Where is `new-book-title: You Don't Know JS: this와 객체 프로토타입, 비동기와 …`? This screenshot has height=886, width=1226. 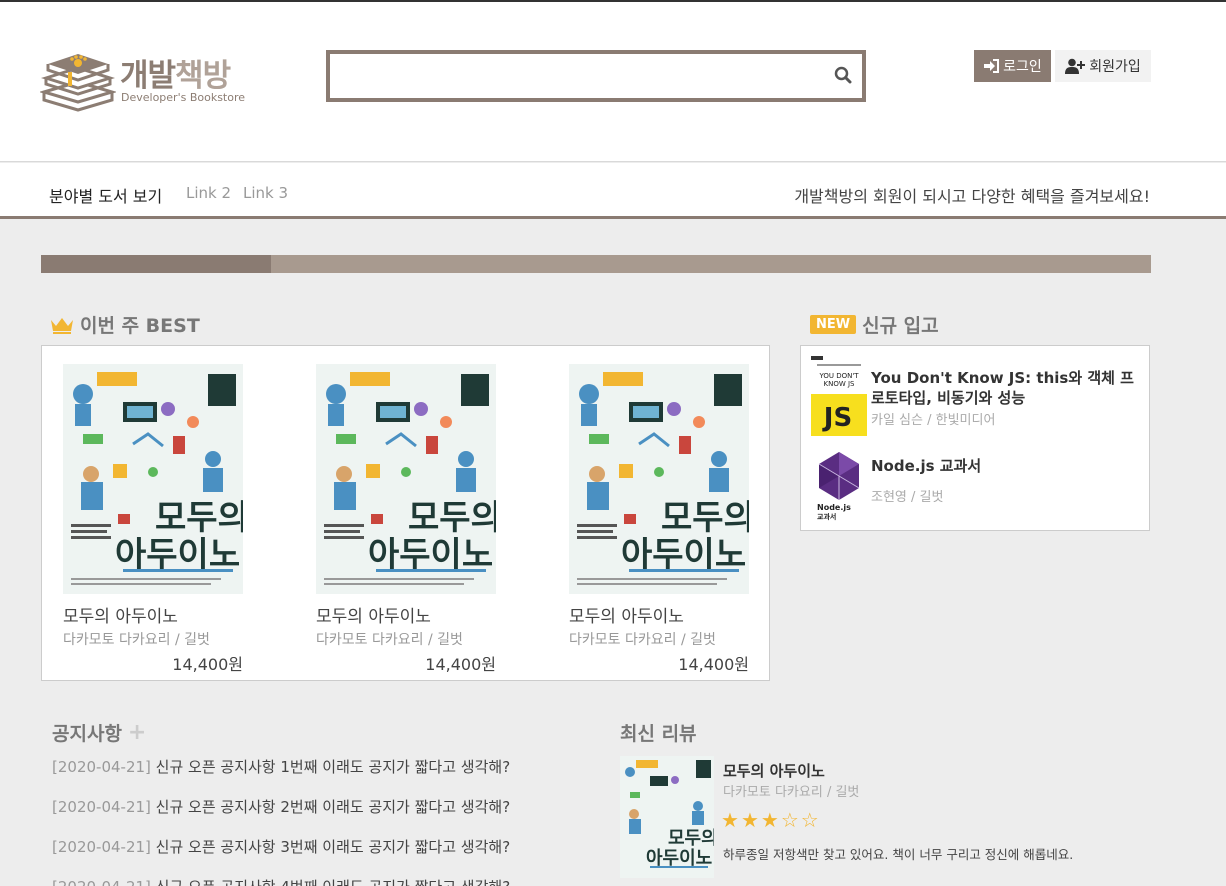 new-book-title: You Don't Know JS: this와 객체 프로토타입, 비동기와 … is located at coordinates (1007, 388).